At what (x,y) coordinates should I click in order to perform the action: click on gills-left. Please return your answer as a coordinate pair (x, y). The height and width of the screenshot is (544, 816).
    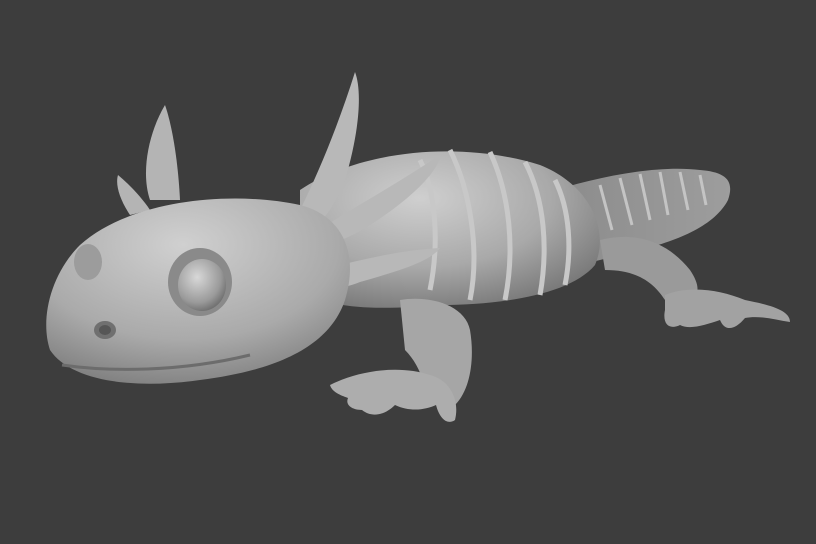
    Looking at the image, I should click on (148, 160).